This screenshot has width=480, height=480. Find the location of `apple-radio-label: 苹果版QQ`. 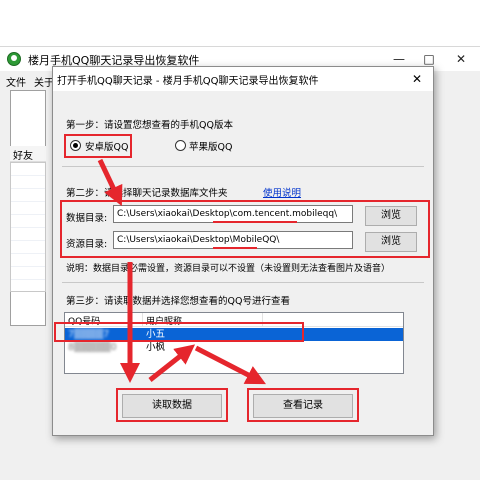

apple-radio-label: 苹果版QQ is located at coordinates (210, 146).